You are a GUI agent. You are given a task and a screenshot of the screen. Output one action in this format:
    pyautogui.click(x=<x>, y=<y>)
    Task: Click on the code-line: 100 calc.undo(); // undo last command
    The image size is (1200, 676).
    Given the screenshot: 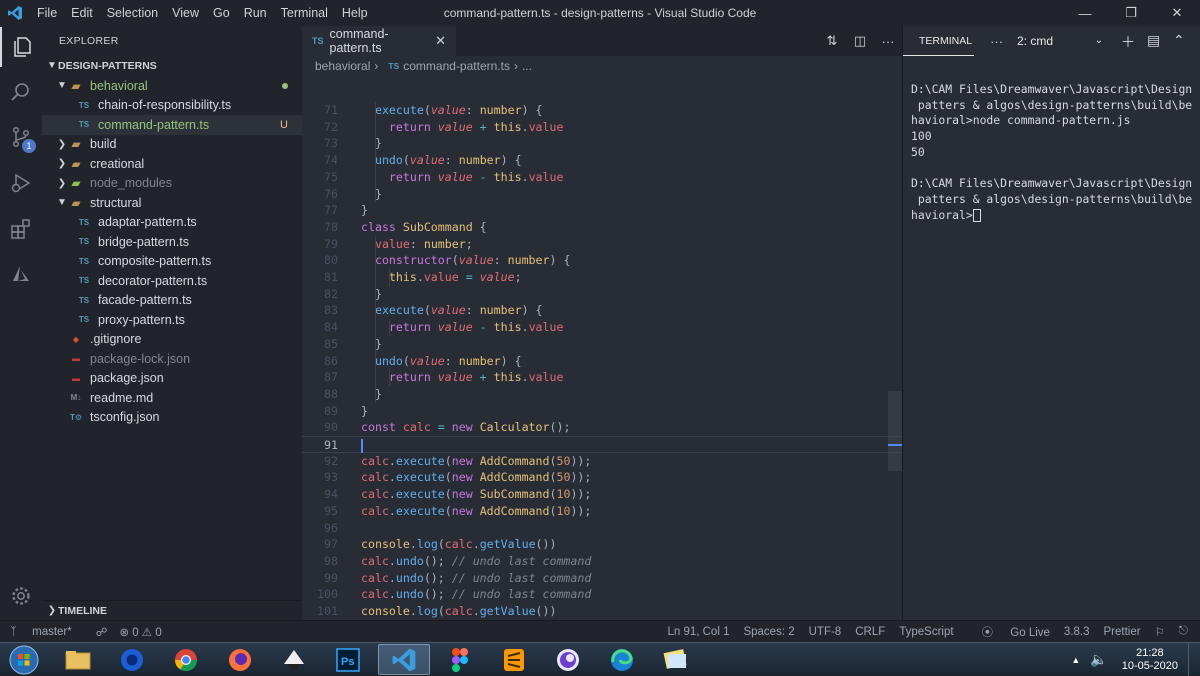 What is the action you would take?
    pyautogui.click(x=602, y=594)
    